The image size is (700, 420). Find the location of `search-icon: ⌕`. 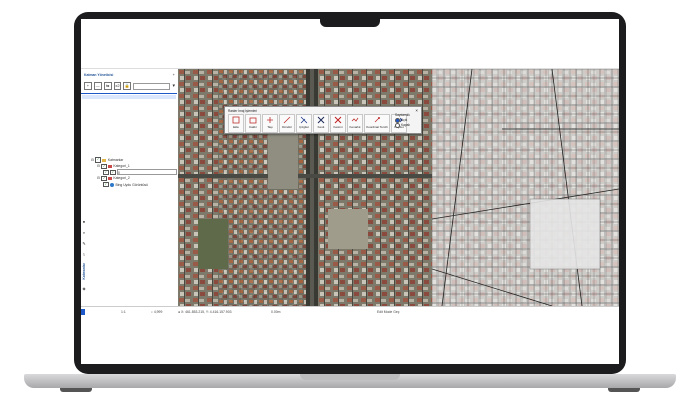

search-icon: ⌕ is located at coordinates (84, 232).